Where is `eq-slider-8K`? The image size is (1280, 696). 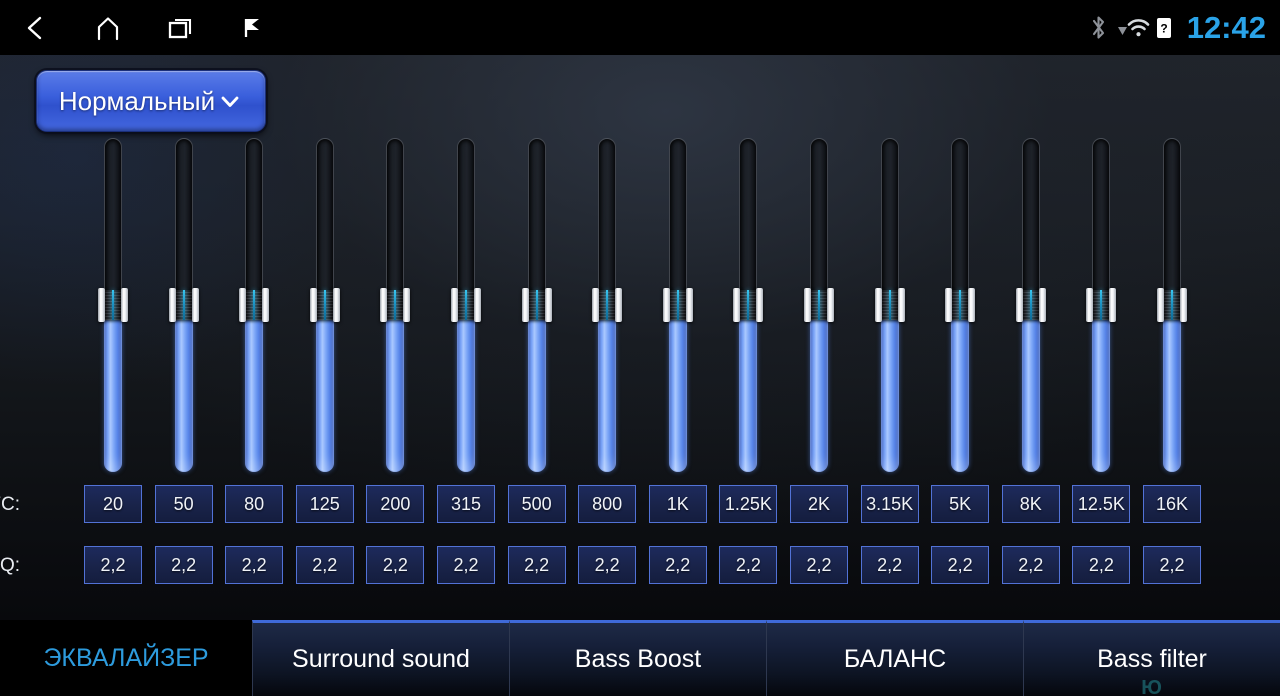 eq-slider-8K is located at coordinates (1030, 305).